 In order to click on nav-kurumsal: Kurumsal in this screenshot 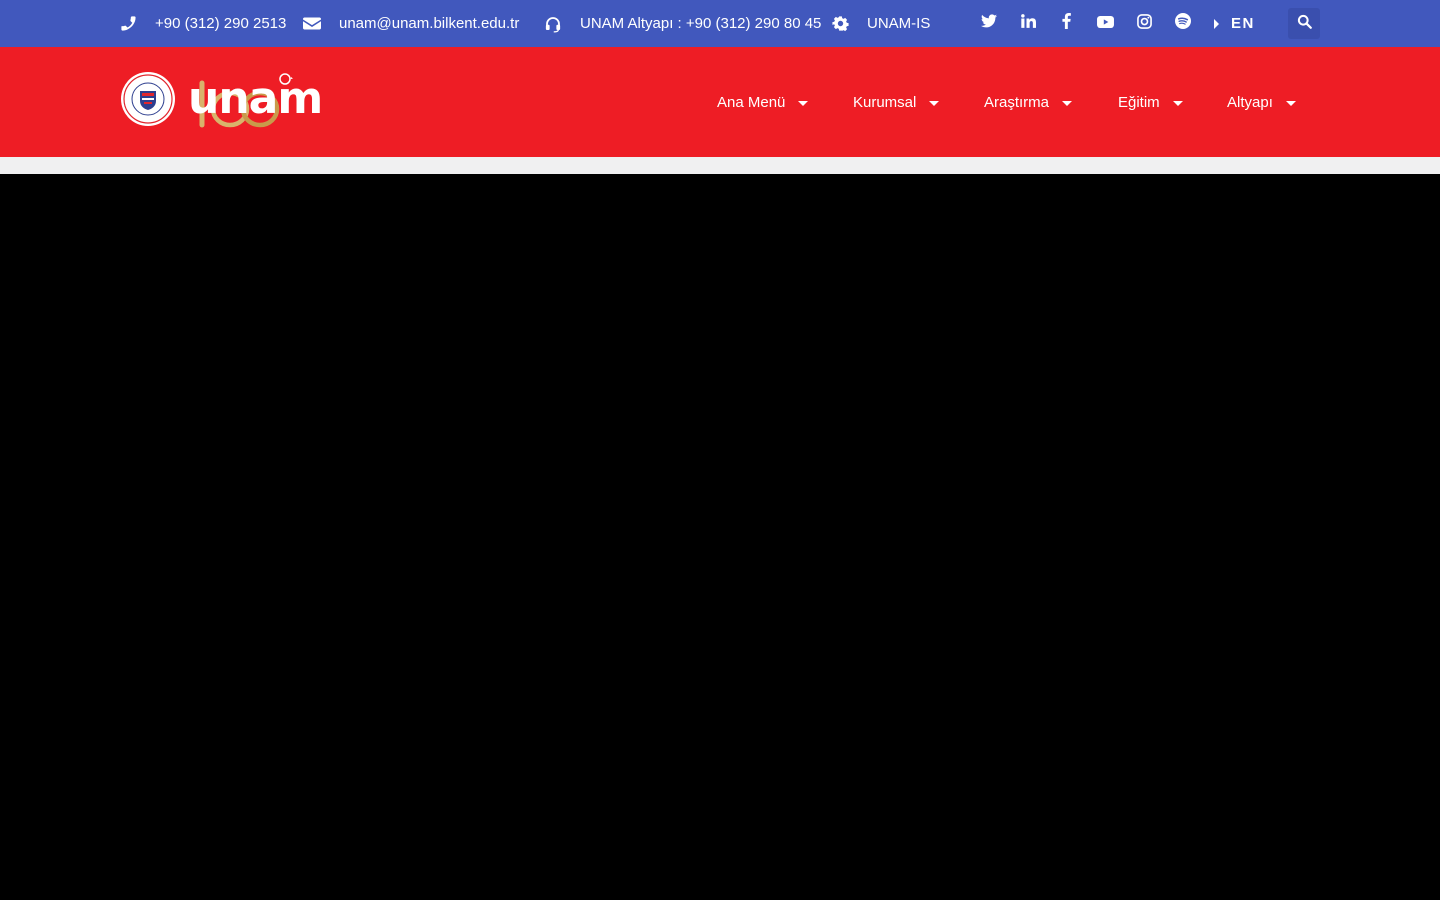, I will do `click(896, 102)`.